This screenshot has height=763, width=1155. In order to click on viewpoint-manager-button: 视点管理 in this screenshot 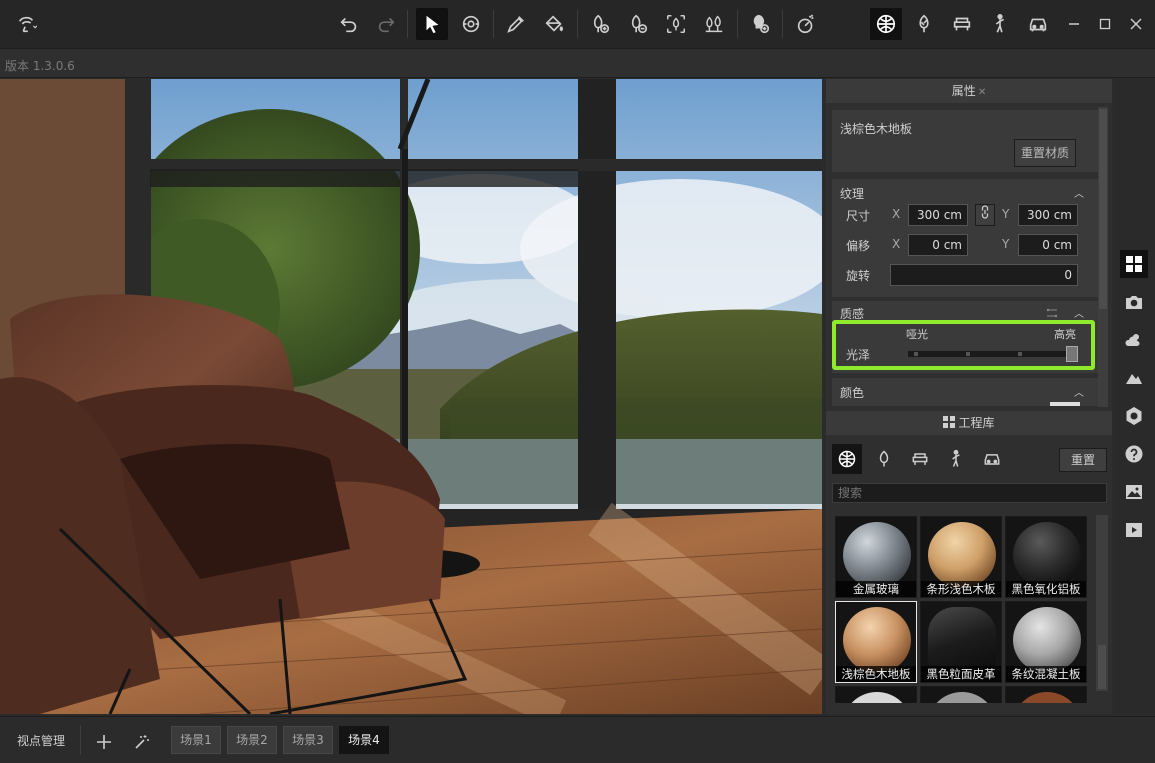, I will do `click(41, 741)`.